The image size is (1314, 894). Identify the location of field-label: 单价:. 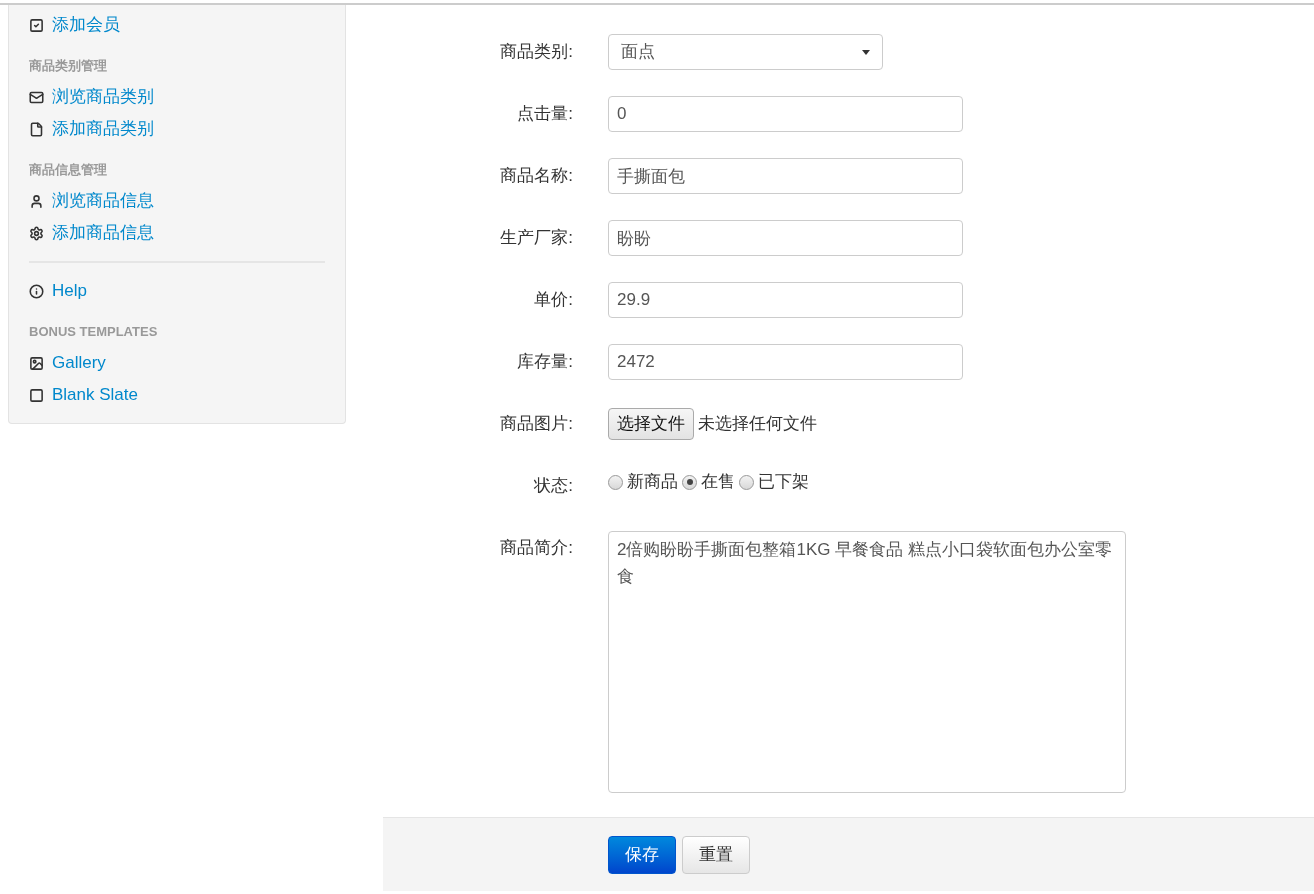
(553, 300).